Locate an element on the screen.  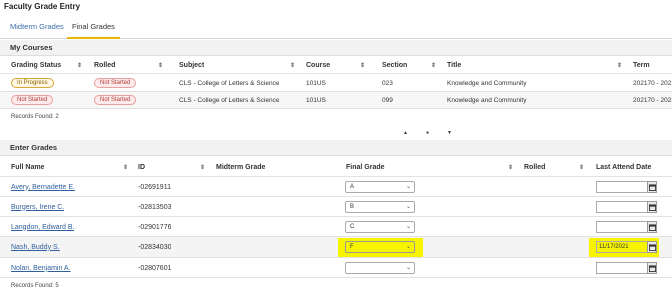
student-id: -02834030 is located at coordinates (155, 247).